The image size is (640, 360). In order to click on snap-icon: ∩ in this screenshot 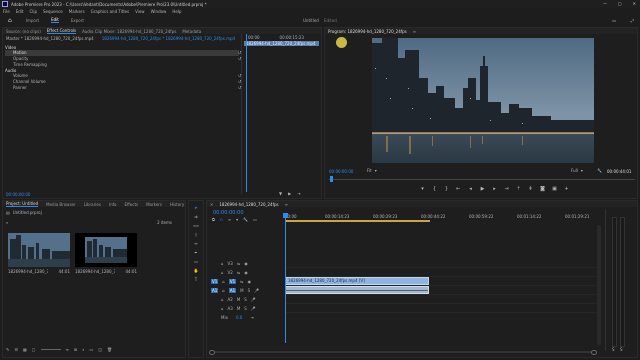, I will do `click(221, 219)`.